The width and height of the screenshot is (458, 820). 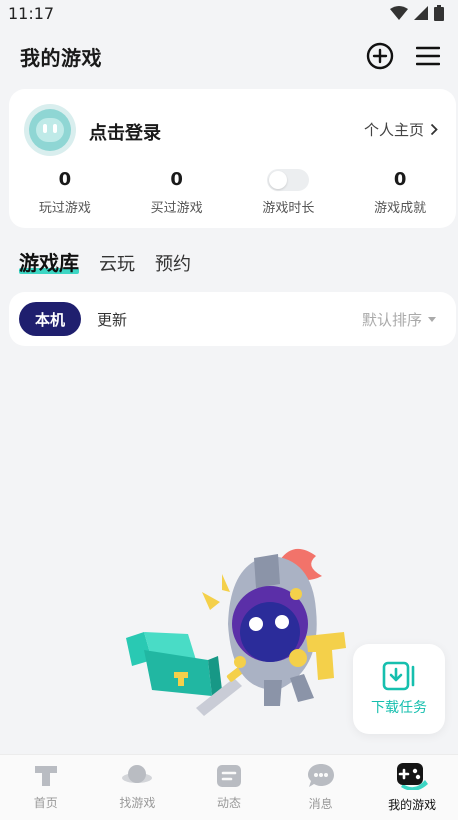 I want to click on stat-playtime: 游戏时长, so click(x=289, y=192).